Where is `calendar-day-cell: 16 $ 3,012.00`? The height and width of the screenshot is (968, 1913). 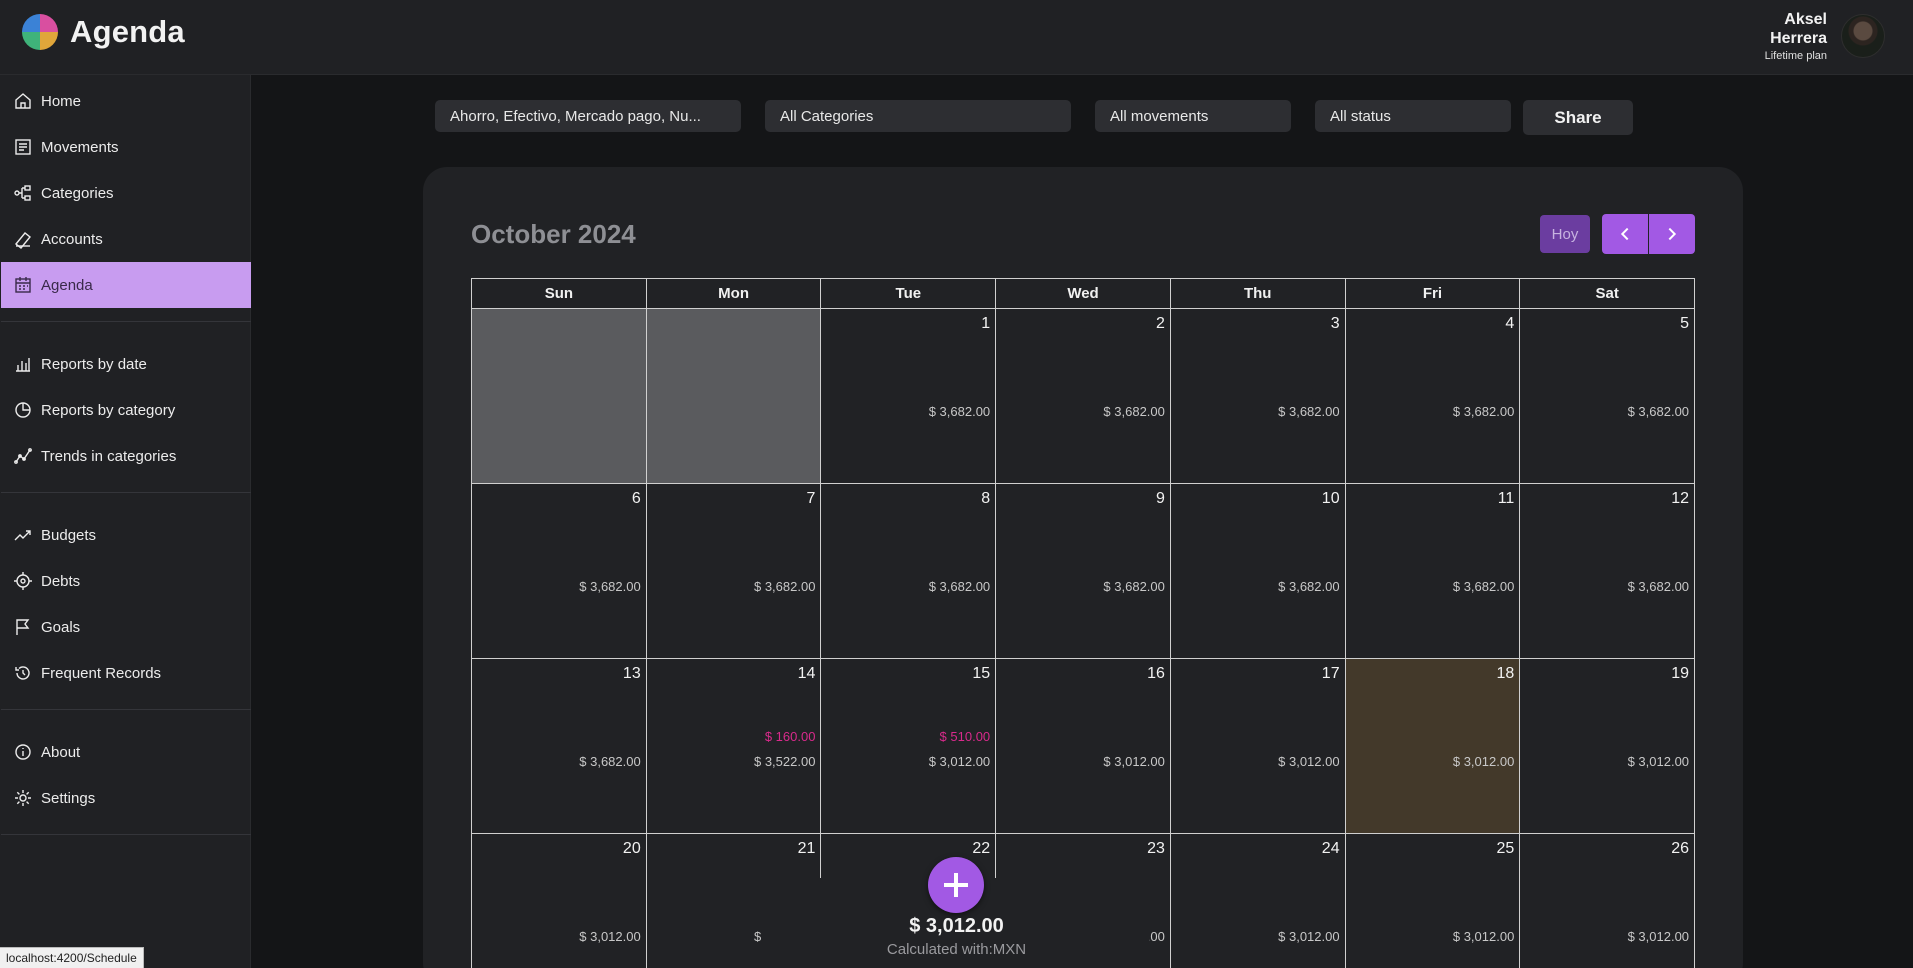 calendar-day-cell: 16 $ 3,012.00 is located at coordinates (1083, 746).